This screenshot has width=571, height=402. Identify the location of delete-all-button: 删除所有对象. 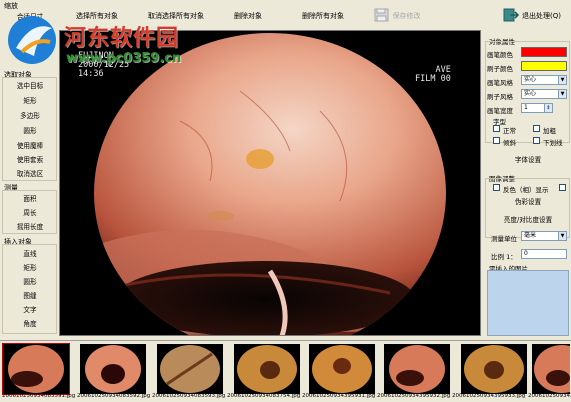
(323, 15).